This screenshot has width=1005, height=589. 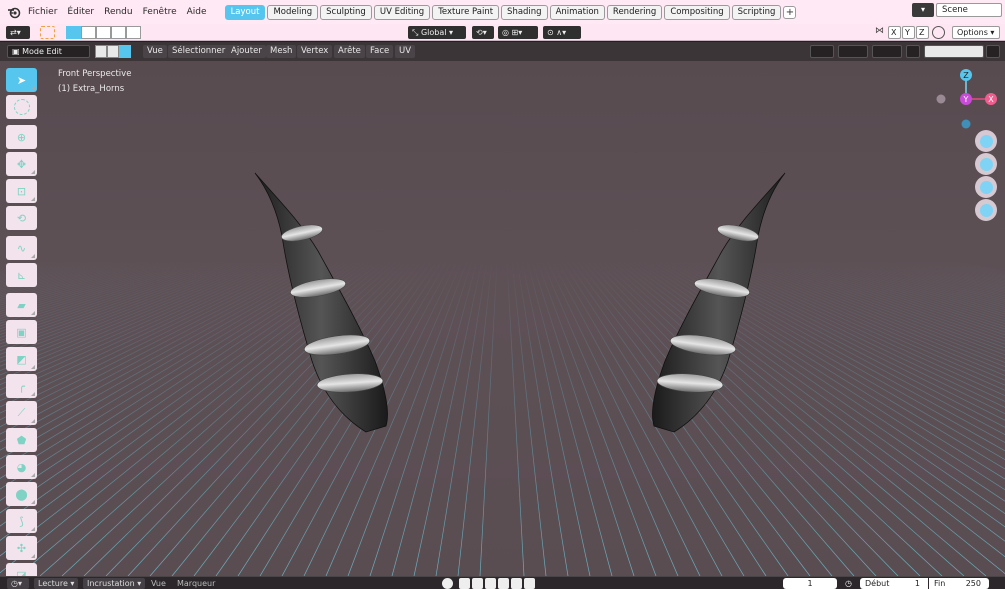 What do you see at coordinates (21, 305) in the screenshot?
I see `extrude-tool-icon: ▰` at bounding box center [21, 305].